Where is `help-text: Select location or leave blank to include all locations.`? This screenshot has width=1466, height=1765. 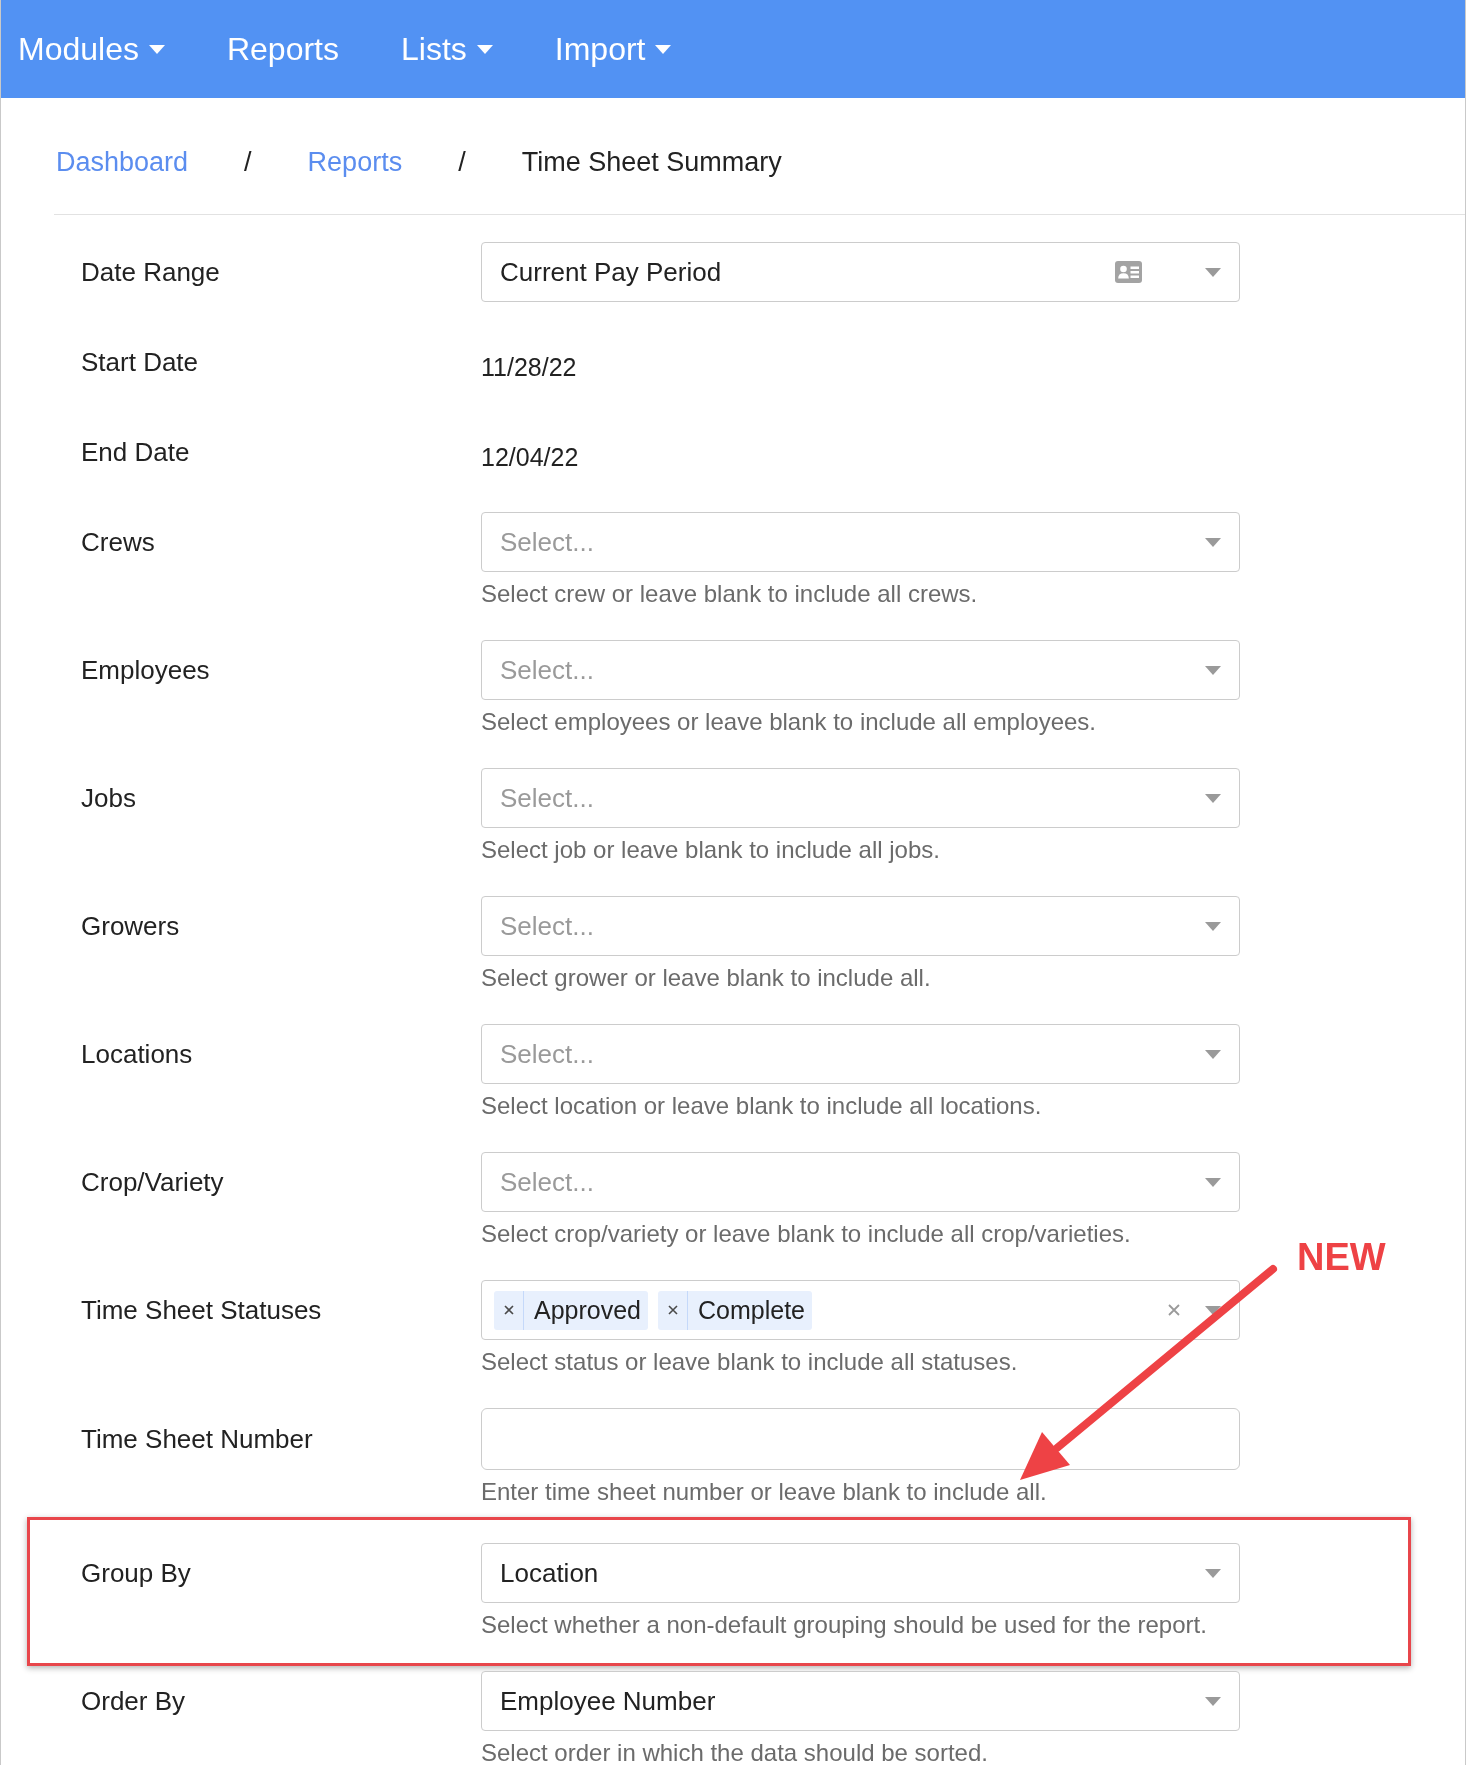
help-text: Select location or leave blank to include all locations. is located at coordinates (762, 1106).